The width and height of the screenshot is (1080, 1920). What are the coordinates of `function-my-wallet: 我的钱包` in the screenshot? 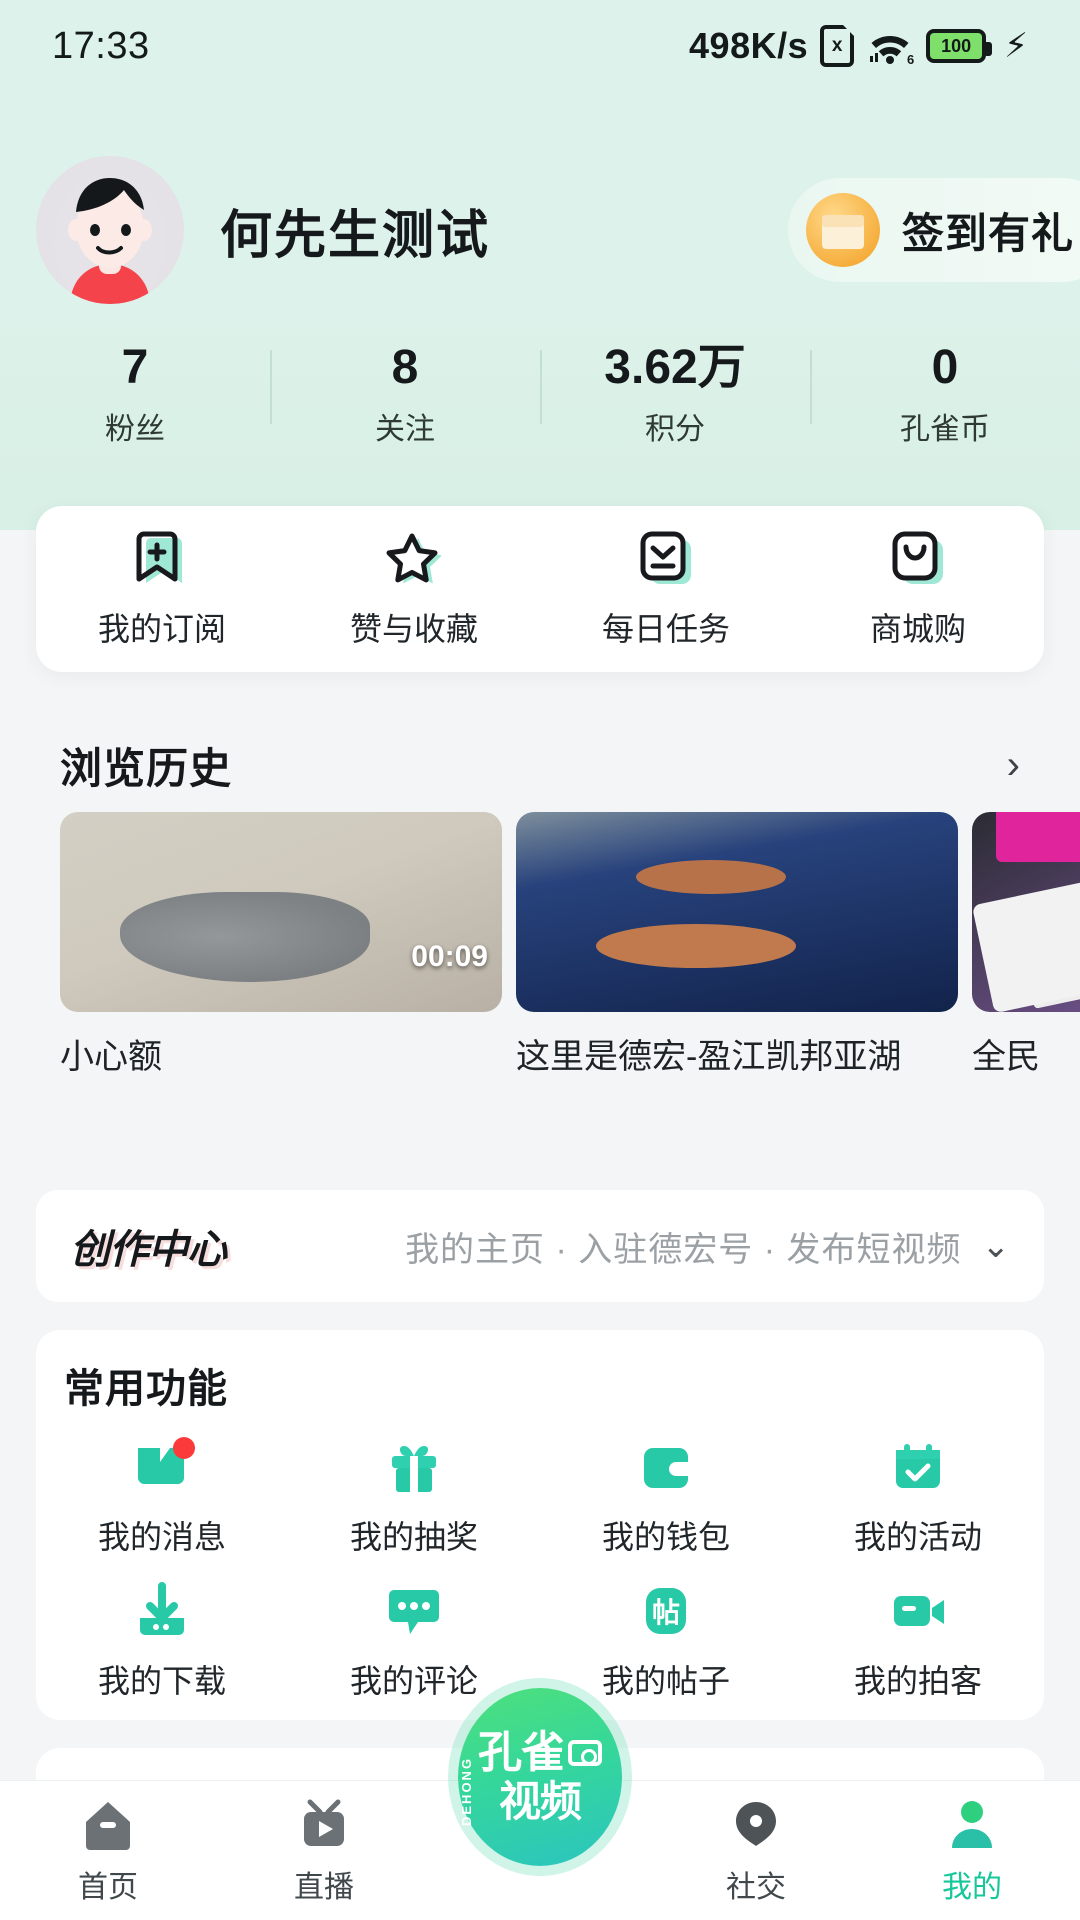 It's located at (666, 1497).